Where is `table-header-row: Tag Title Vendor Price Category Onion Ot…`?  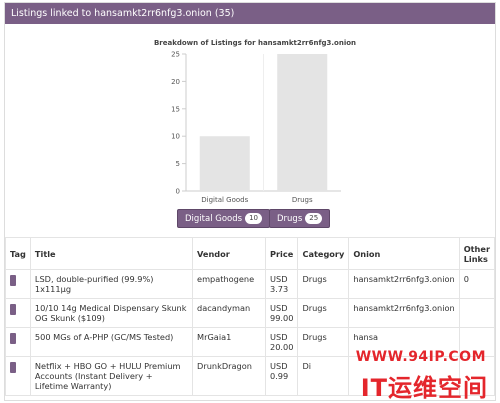 table-header-row: Tag Title Vendor Price Category Onion Ot… is located at coordinates (250, 253).